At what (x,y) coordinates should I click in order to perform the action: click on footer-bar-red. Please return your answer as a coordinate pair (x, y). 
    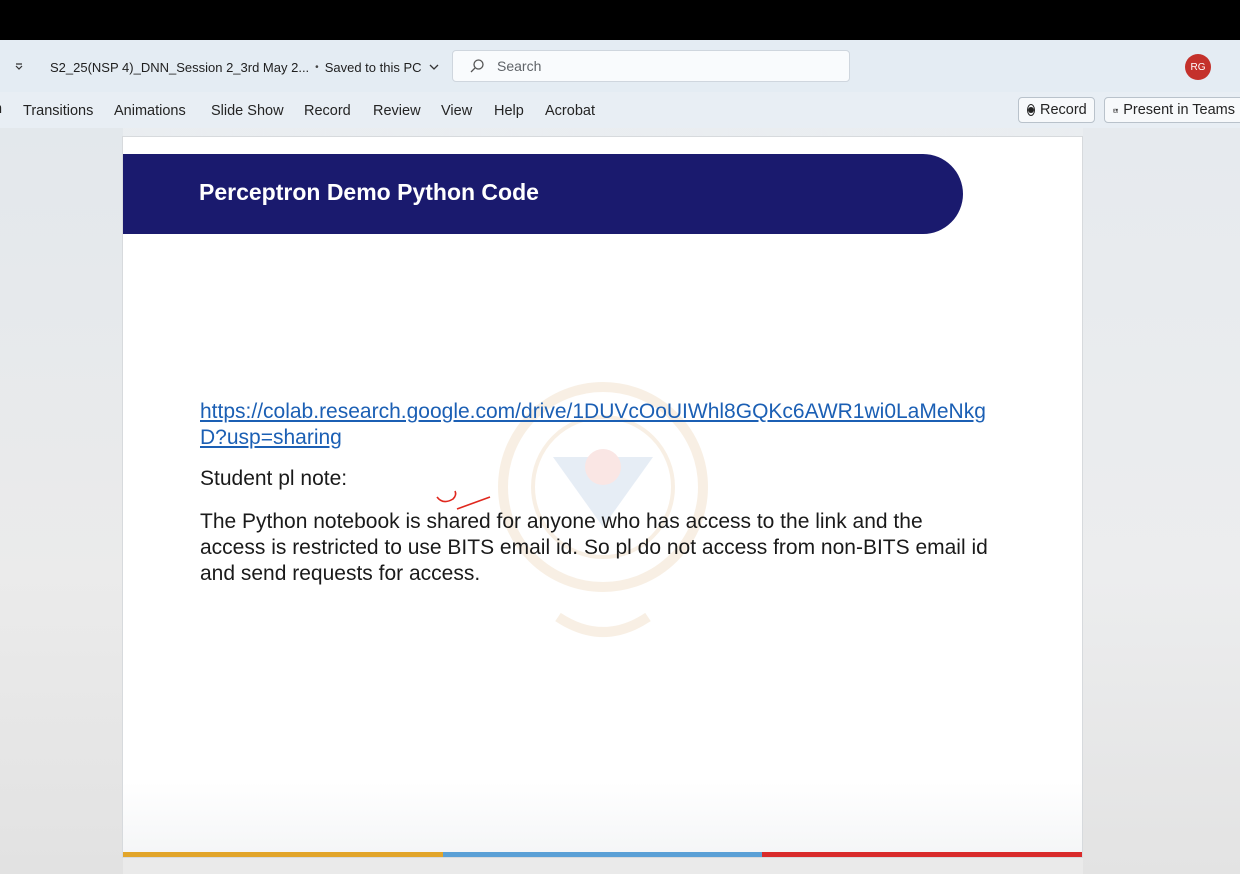
    Looking at the image, I should click on (922, 854).